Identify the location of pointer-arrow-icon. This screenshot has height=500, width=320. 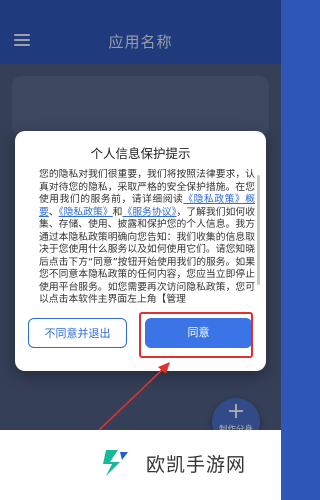
(132, 398).